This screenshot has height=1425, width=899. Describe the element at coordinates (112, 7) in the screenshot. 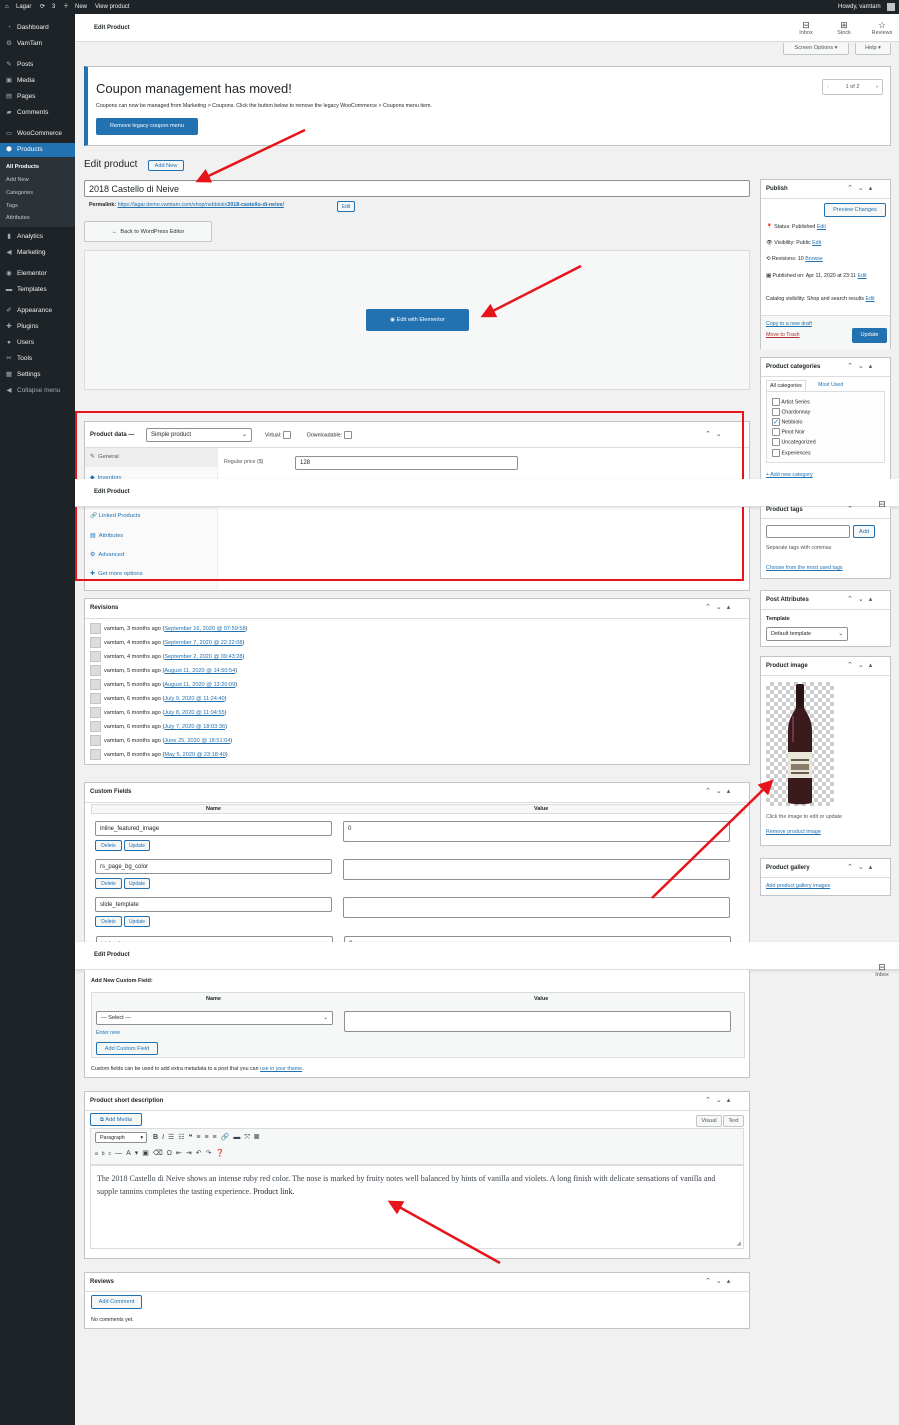

I see `view-product-link: View product` at that location.